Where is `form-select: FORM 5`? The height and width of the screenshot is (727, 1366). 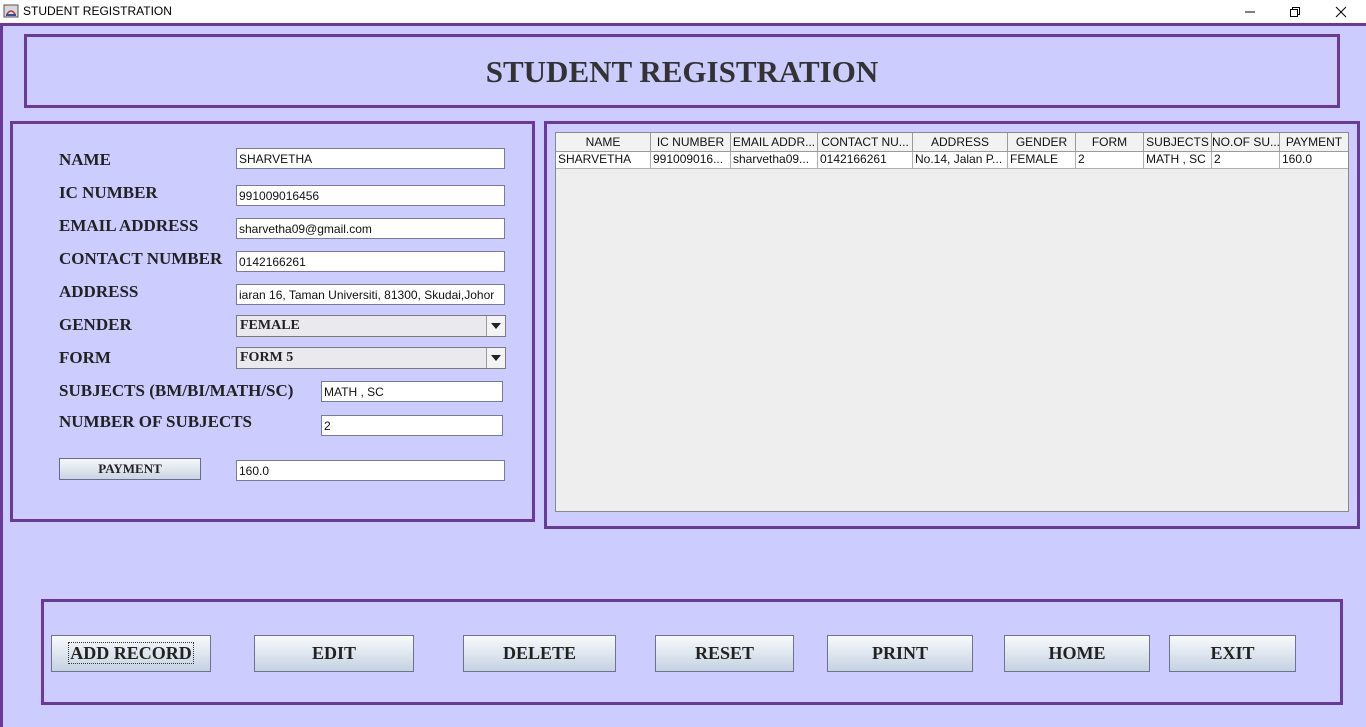 form-select: FORM 5 is located at coordinates (371, 358).